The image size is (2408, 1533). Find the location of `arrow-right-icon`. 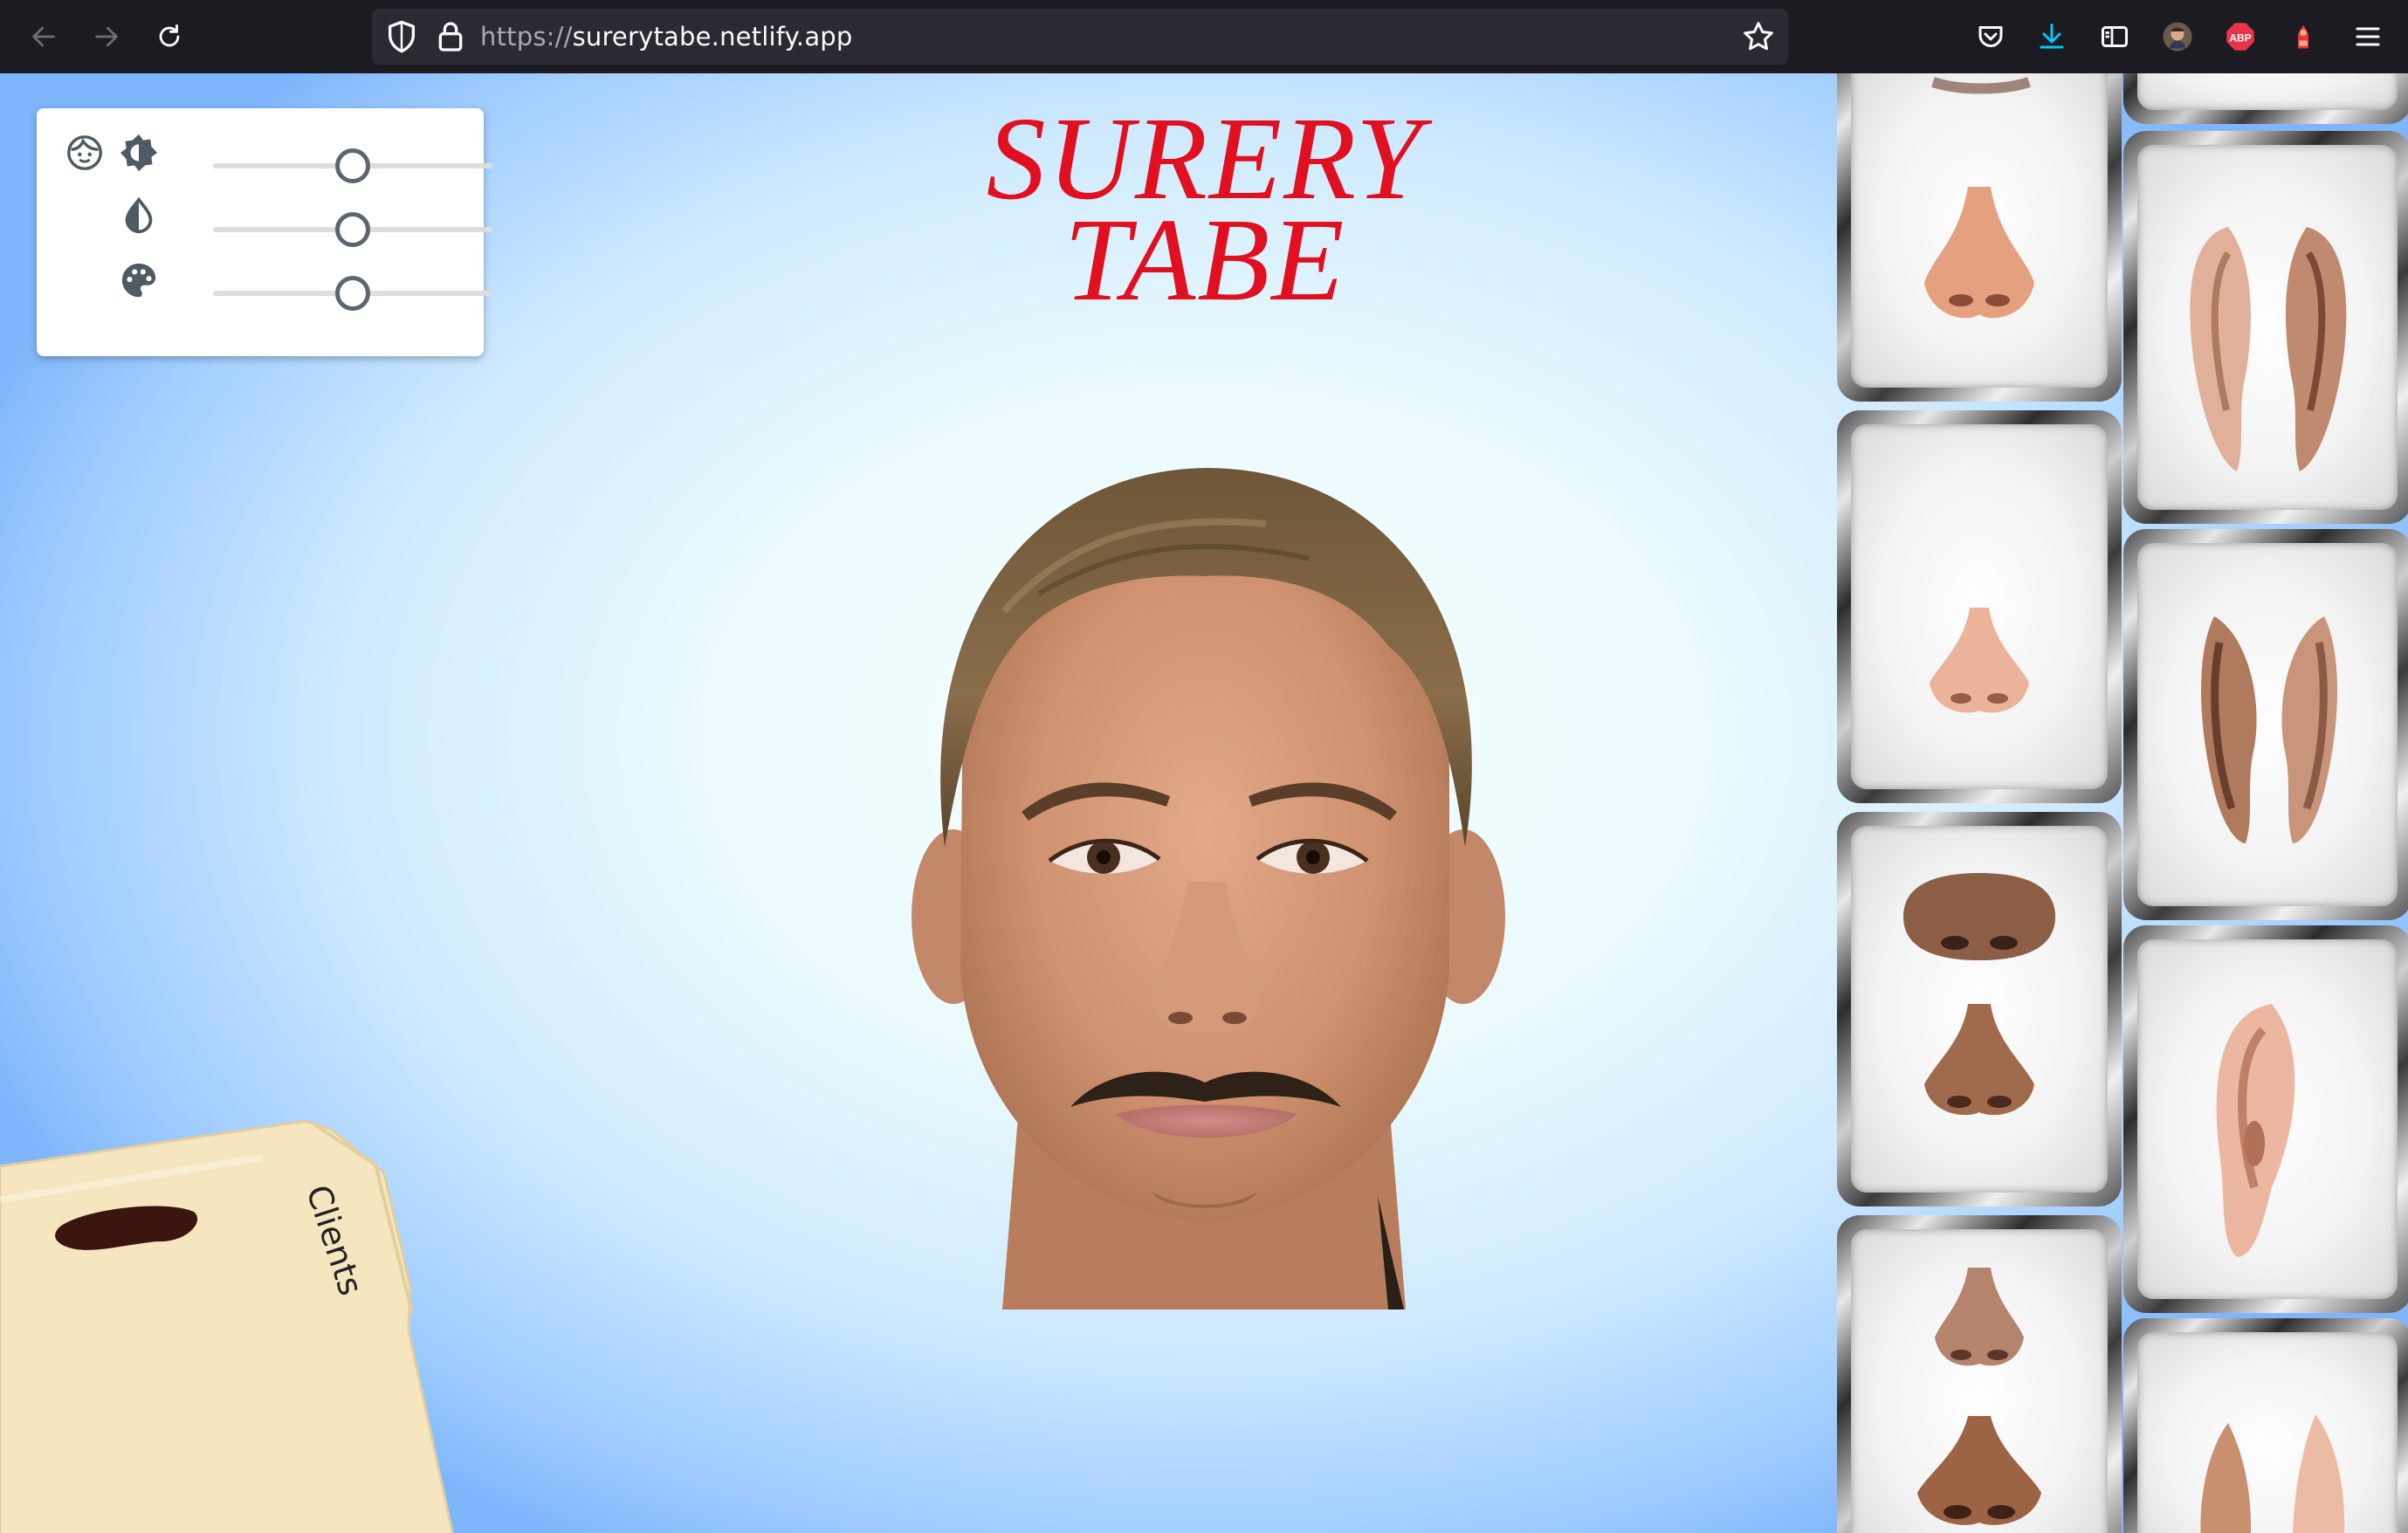

arrow-right-icon is located at coordinates (106, 36).